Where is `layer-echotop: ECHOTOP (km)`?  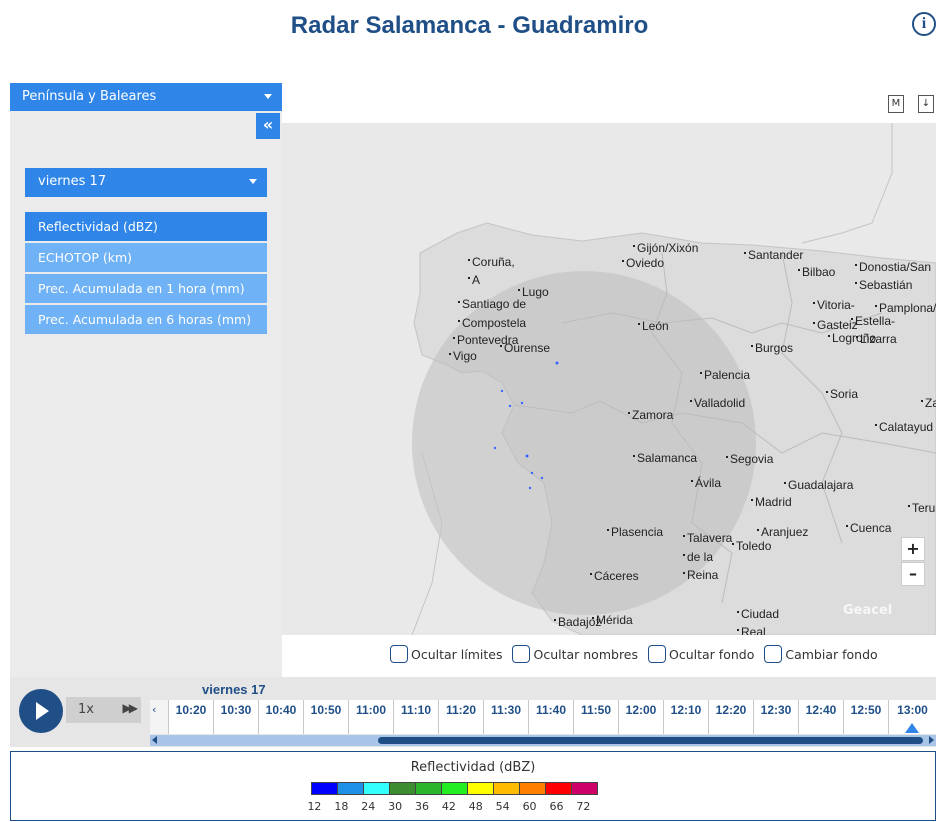 layer-echotop: ECHOTOP (km) is located at coordinates (146, 257).